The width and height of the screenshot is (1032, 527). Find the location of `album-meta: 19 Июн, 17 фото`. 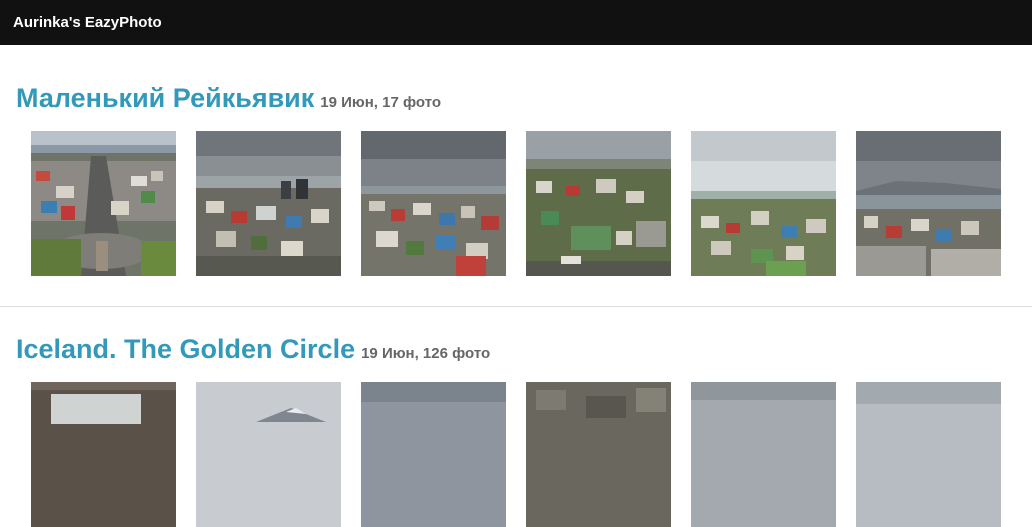

album-meta: 19 Июн, 17 фото is located at coordinates (381, 102).